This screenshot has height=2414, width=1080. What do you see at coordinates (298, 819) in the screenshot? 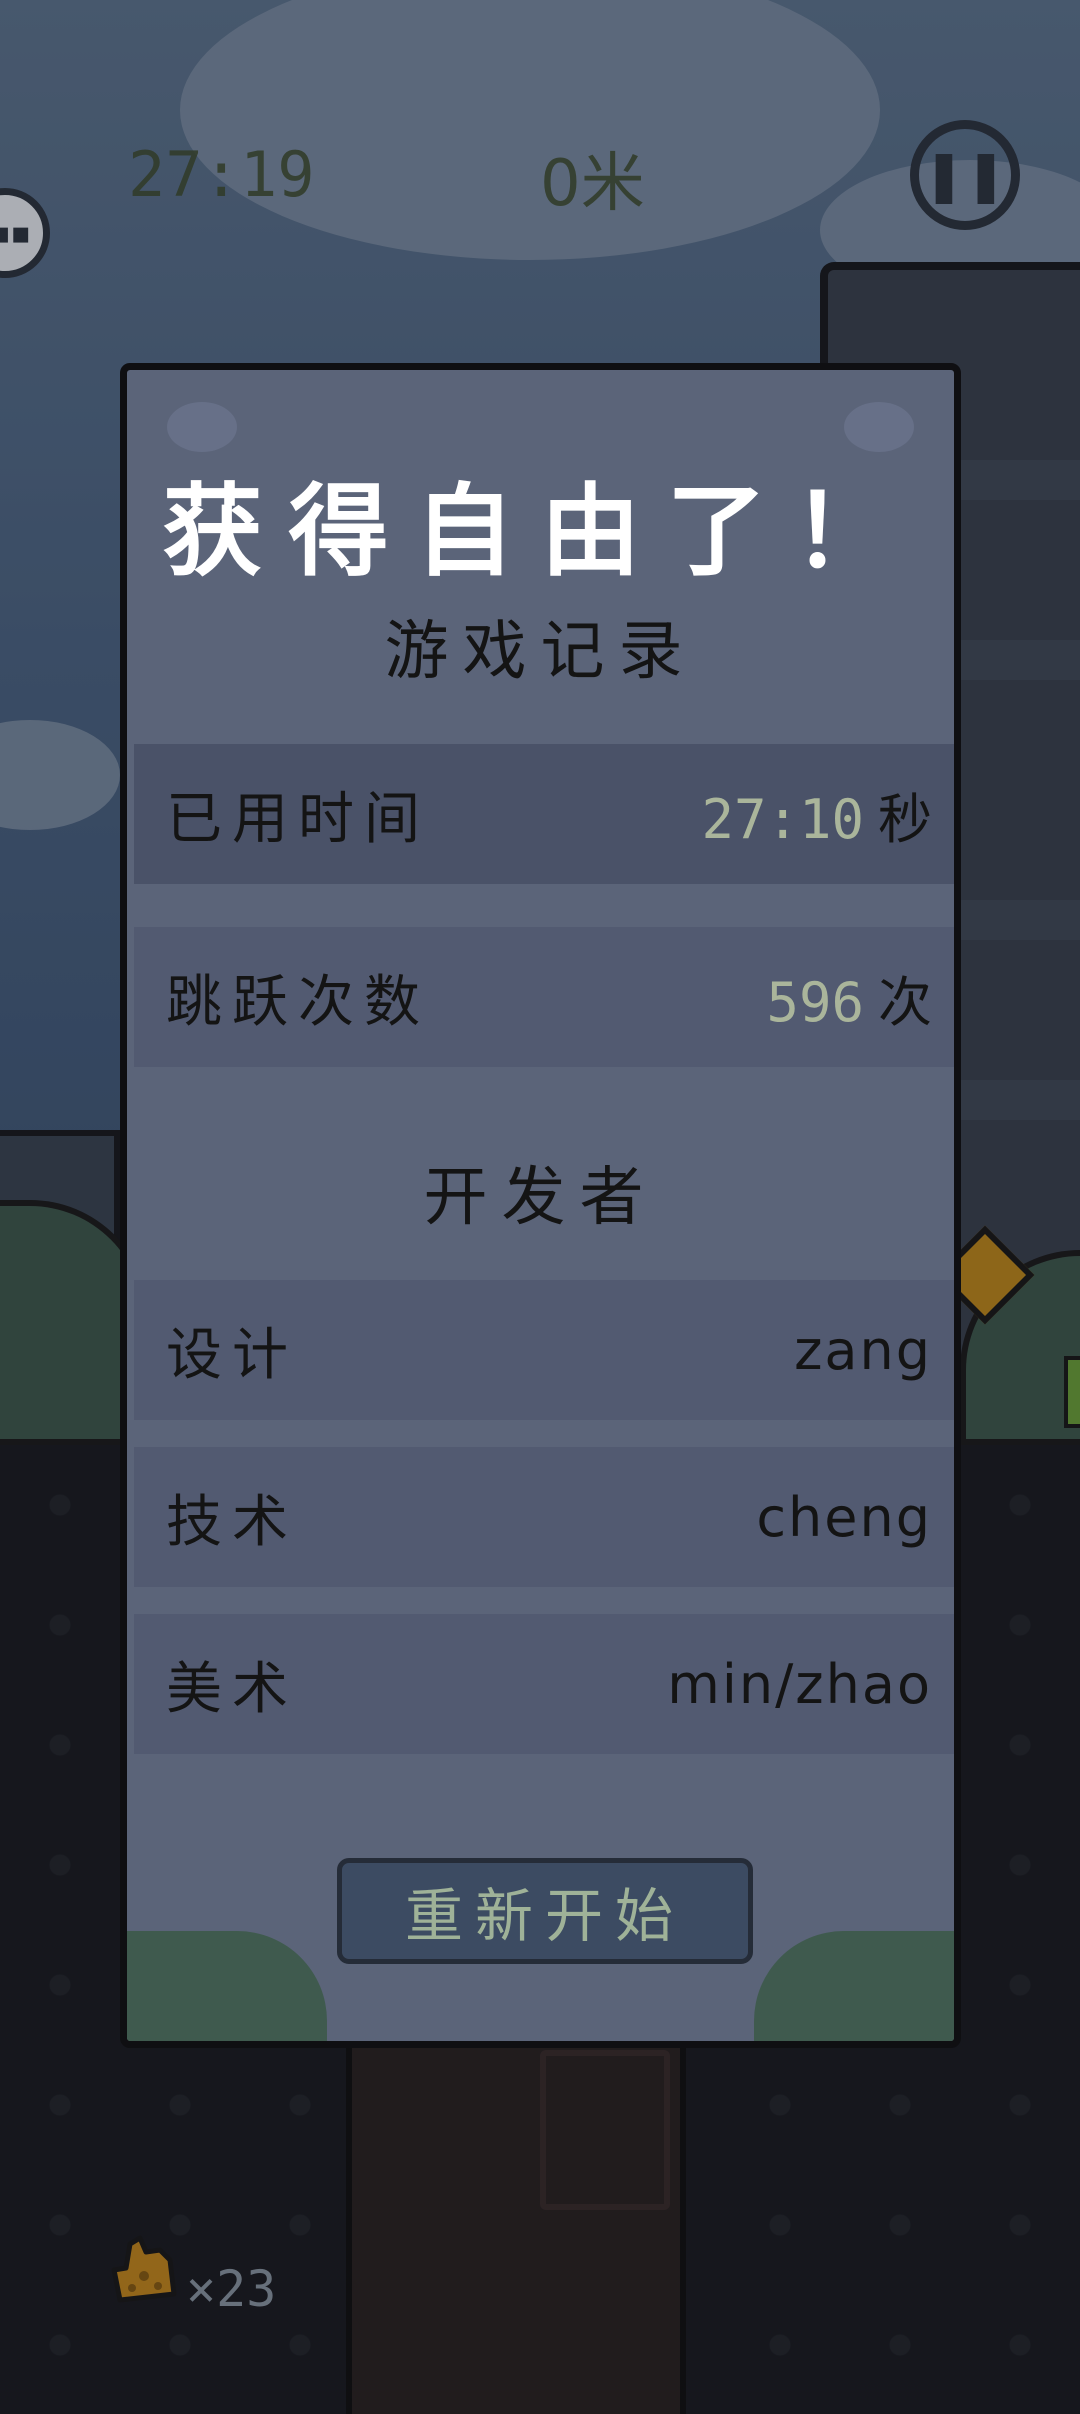
I see `record-label: 已用时间` at bounding box center [298, 819].